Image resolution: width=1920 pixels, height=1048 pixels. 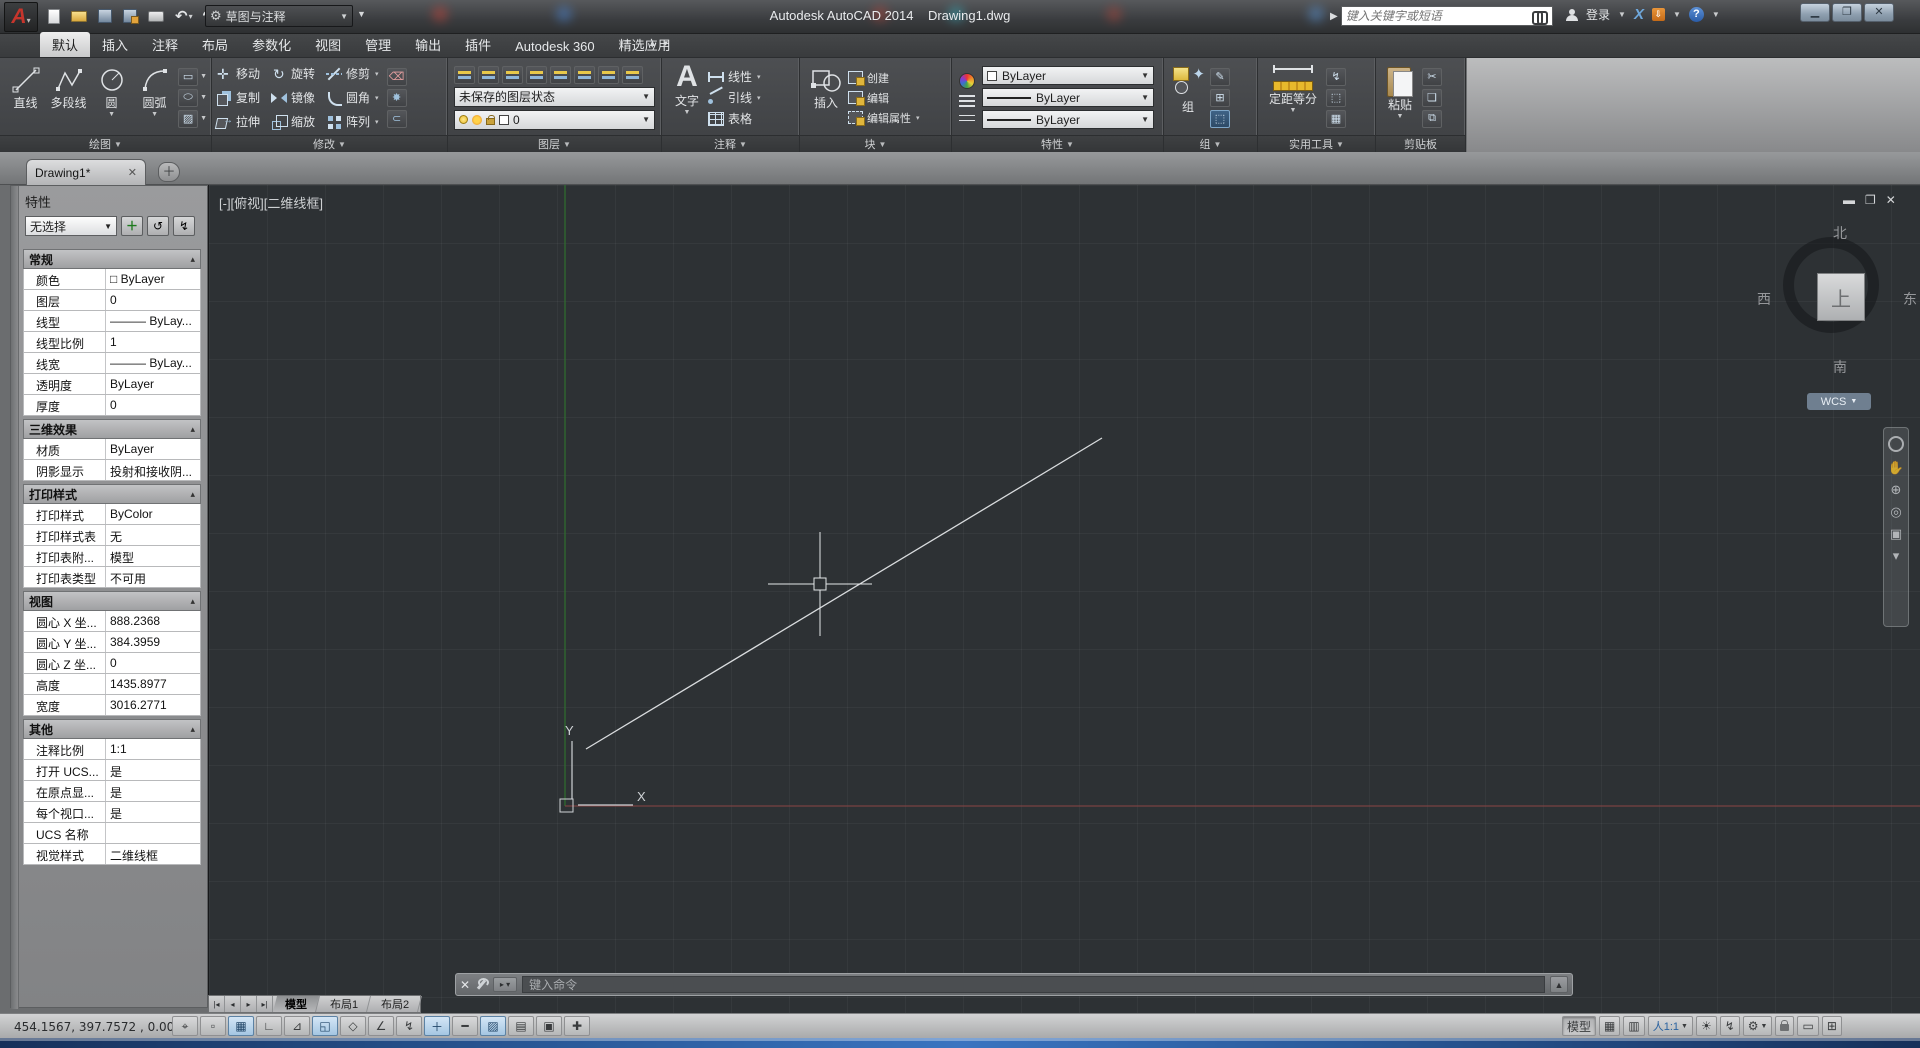 I want to click on scale-button: 缩放, so click(x=295, y=121).